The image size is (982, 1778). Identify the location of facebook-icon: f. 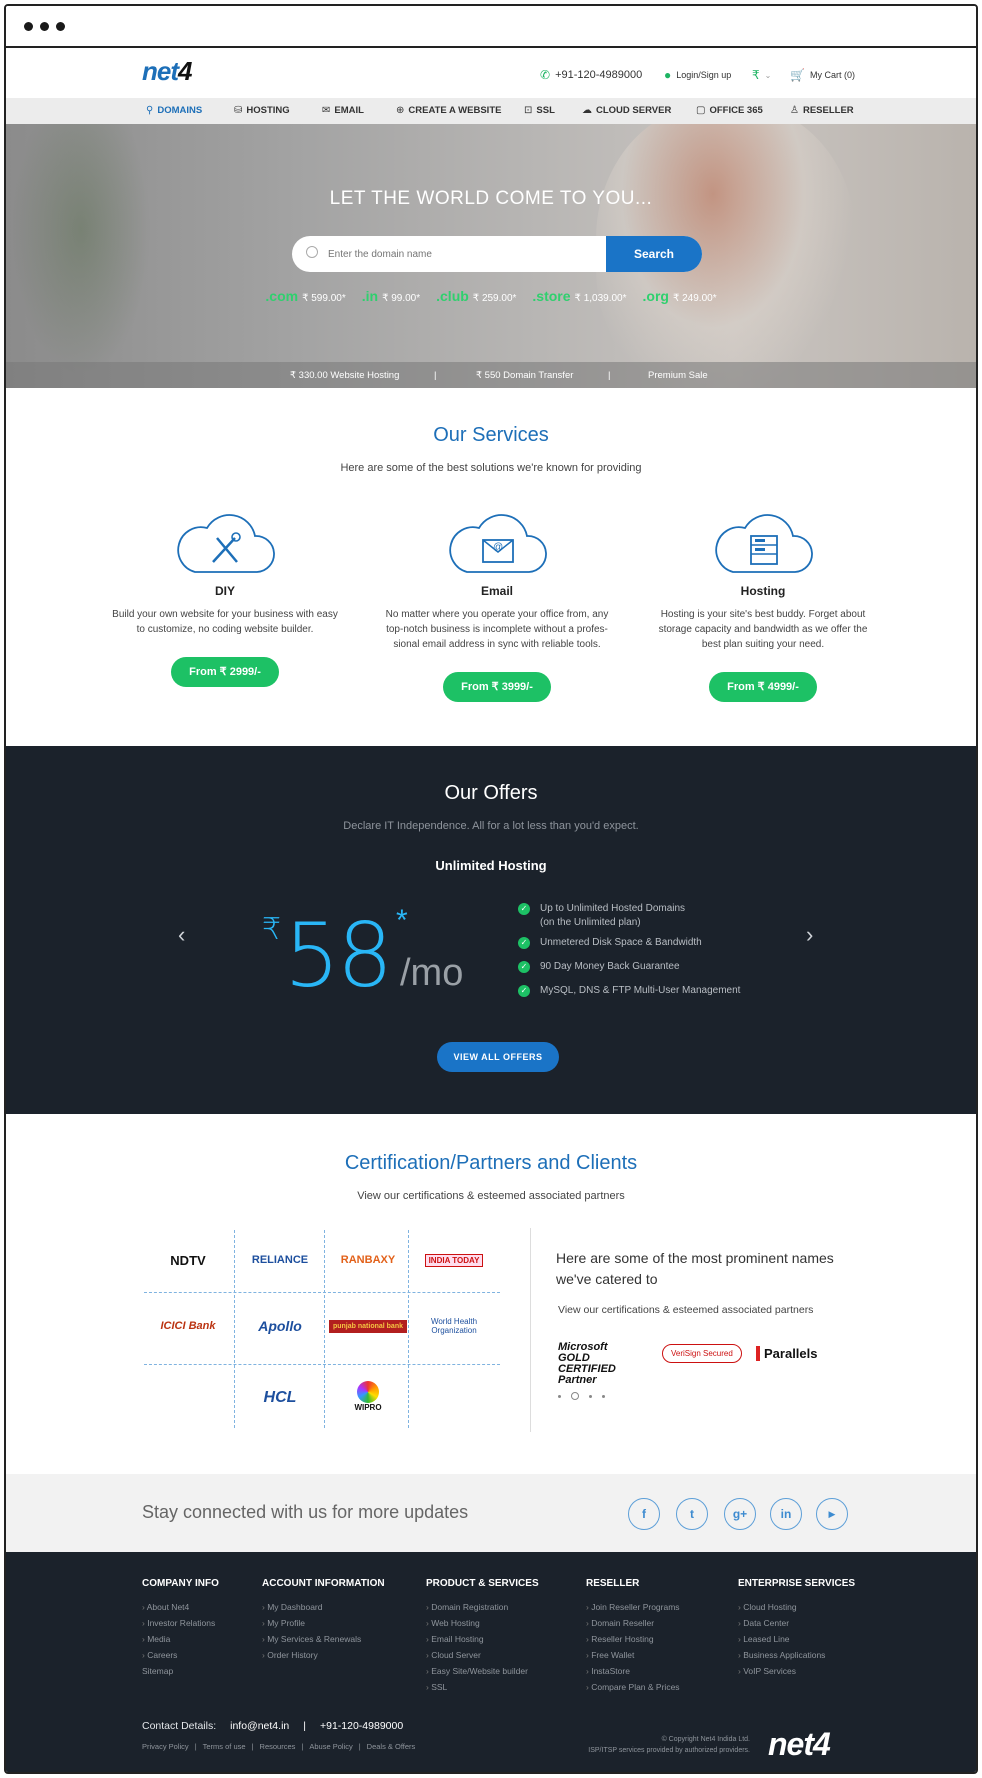
(644, 1514).